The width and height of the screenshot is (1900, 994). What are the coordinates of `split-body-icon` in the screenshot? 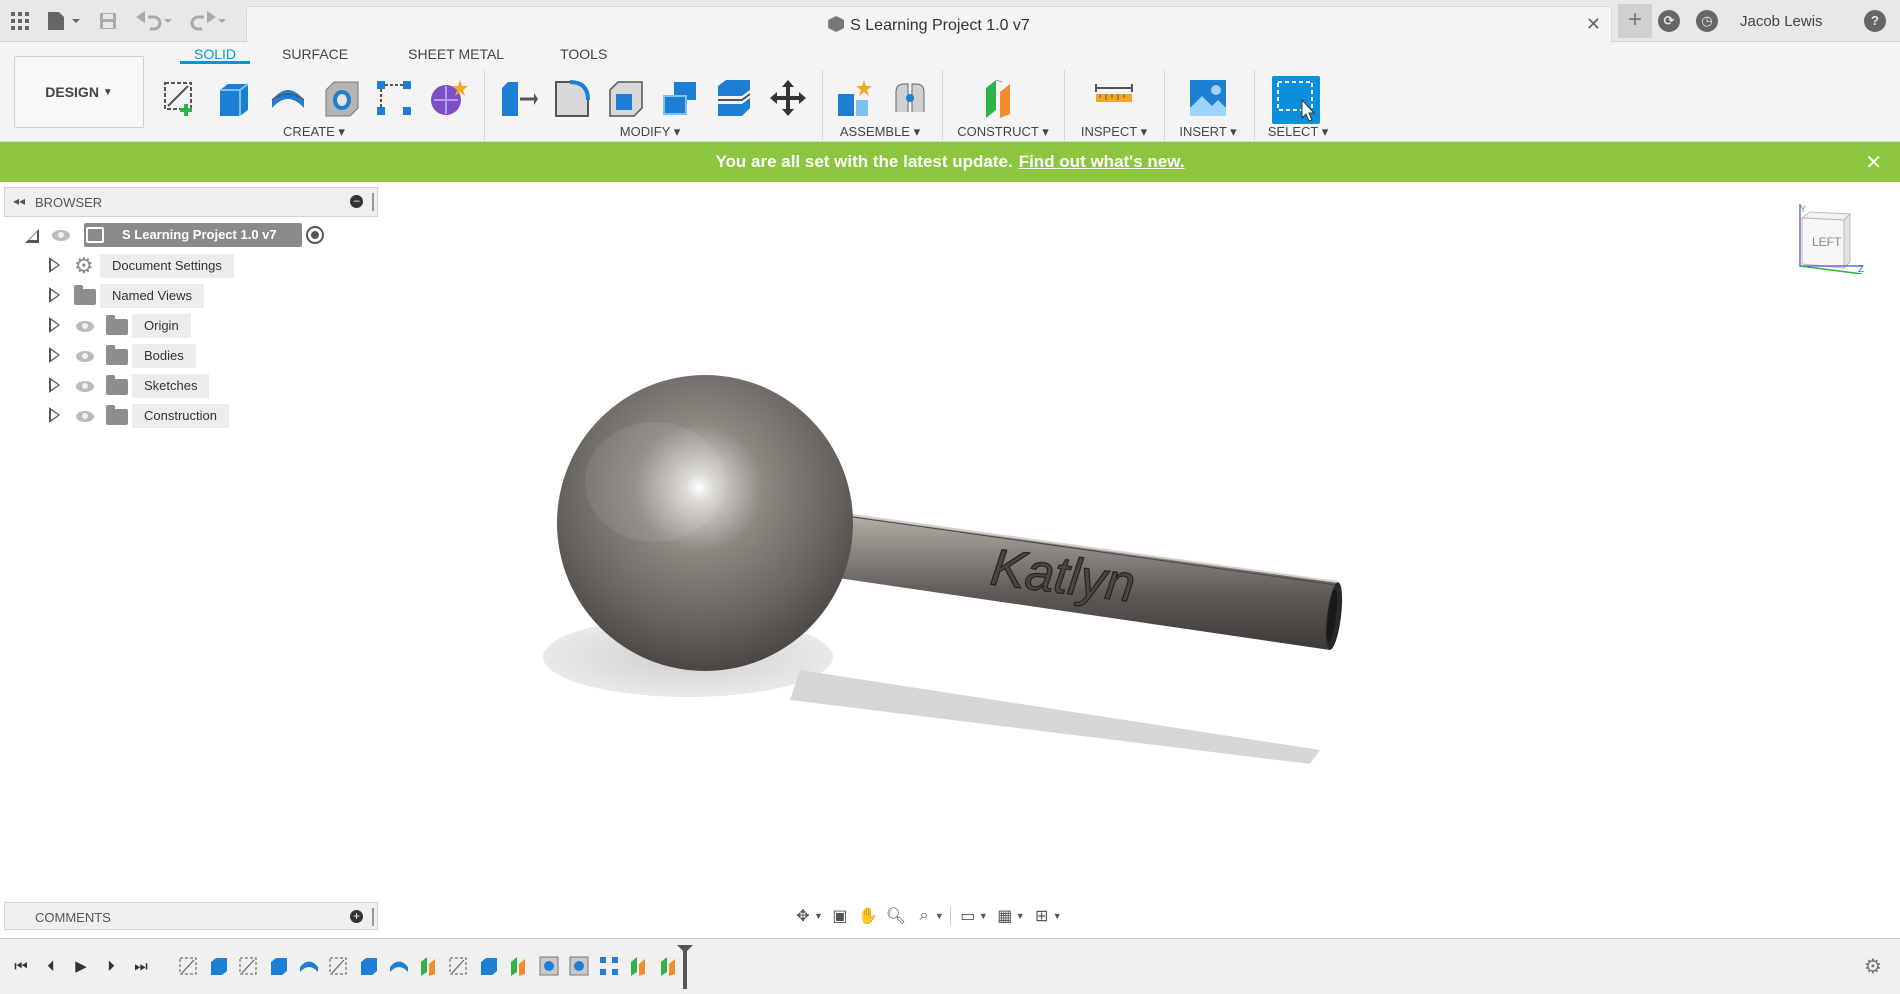 It's located at (734, 98).